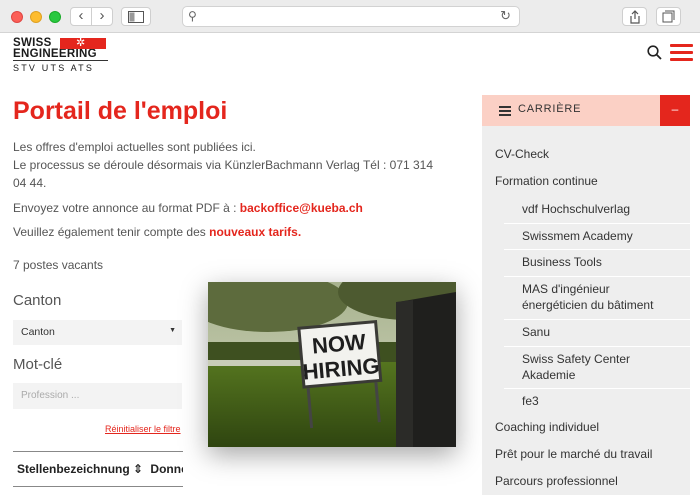  I want to click on back-button: ‹, so click(81, 16).